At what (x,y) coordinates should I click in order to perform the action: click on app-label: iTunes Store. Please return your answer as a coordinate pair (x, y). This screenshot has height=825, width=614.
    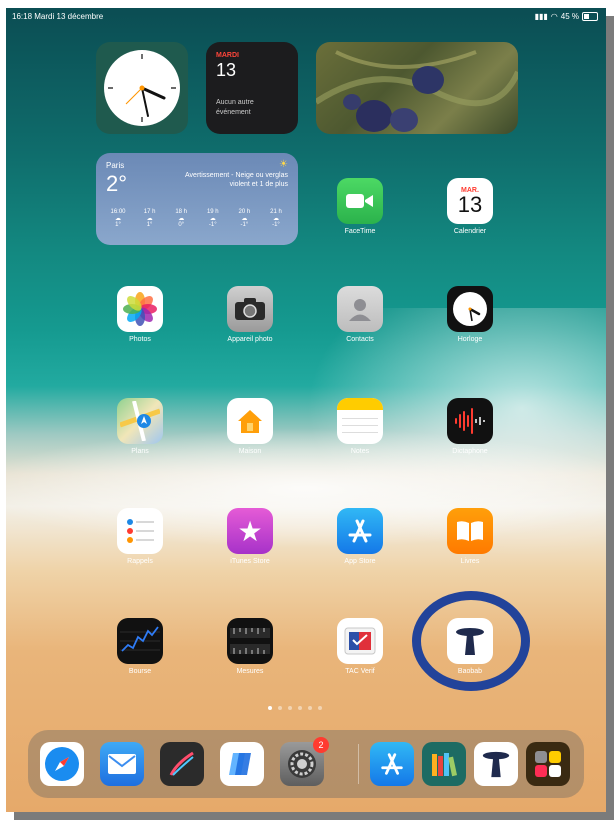
    Looking at the image, I should click on (250, 561).